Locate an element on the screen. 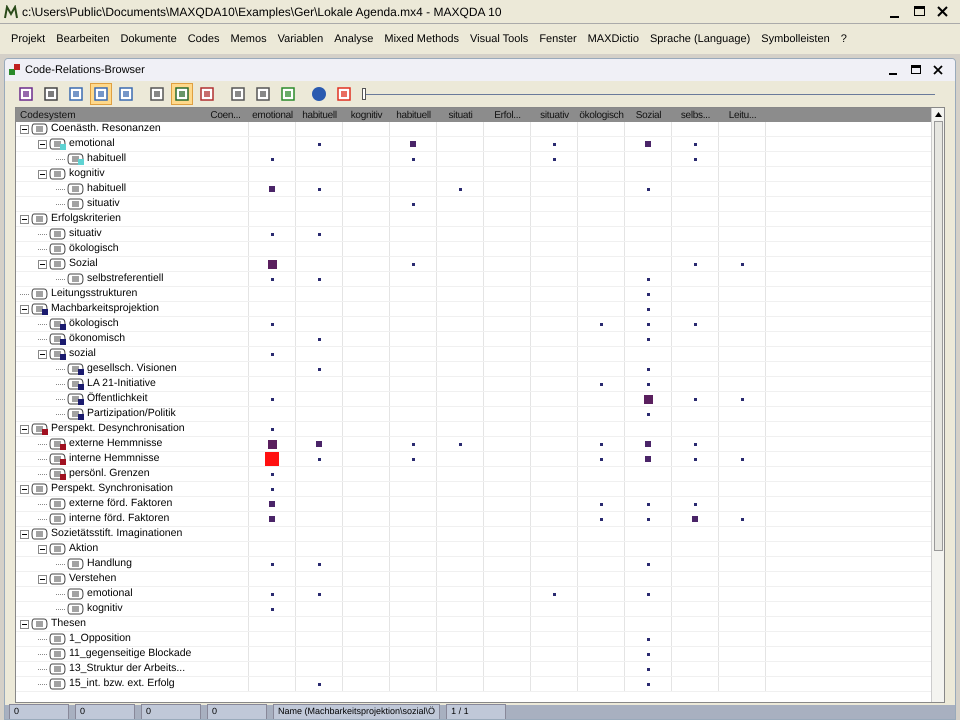  column-header: Sozial is located at coordinates (648, 115).